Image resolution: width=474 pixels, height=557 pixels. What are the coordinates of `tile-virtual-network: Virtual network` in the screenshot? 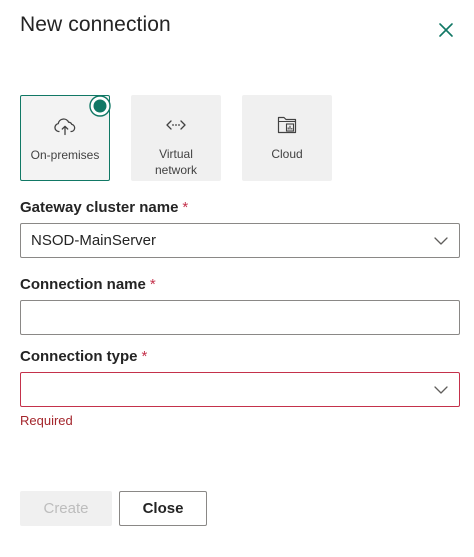 It's located at (176, 138).